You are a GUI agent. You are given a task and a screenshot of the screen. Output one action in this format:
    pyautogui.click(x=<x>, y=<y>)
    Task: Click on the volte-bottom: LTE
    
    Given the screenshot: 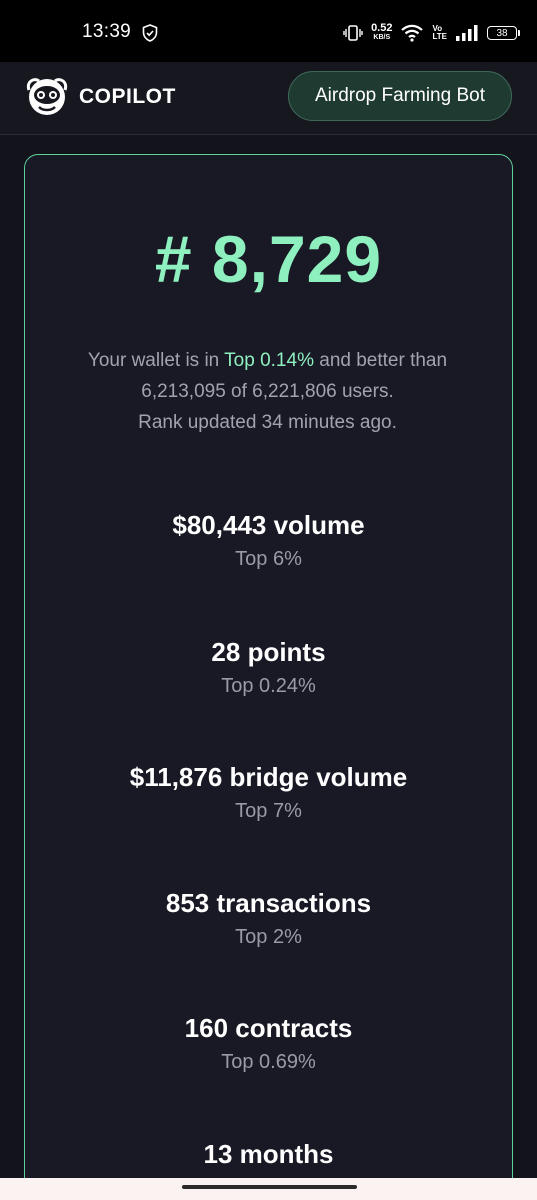 What is the action you would take?
    pyautogui.click(x=439, y=36)
    